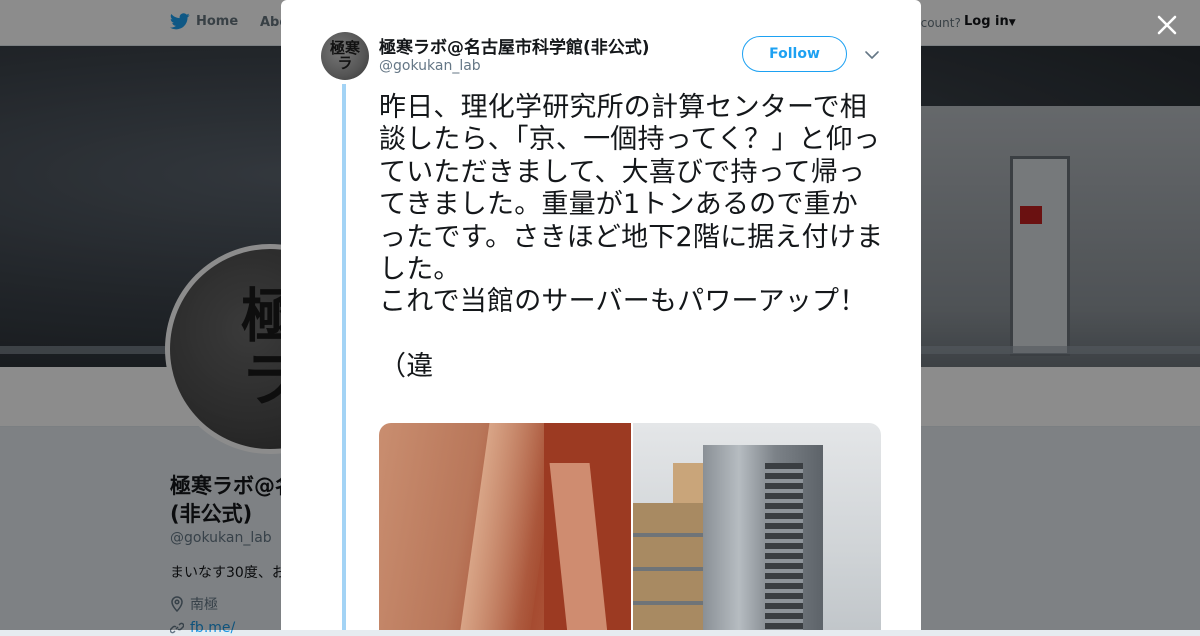 Image resolution: width=1200 pixels, height=636 pixels. I want to click on photo-2-server-rack, so click(763, 537).